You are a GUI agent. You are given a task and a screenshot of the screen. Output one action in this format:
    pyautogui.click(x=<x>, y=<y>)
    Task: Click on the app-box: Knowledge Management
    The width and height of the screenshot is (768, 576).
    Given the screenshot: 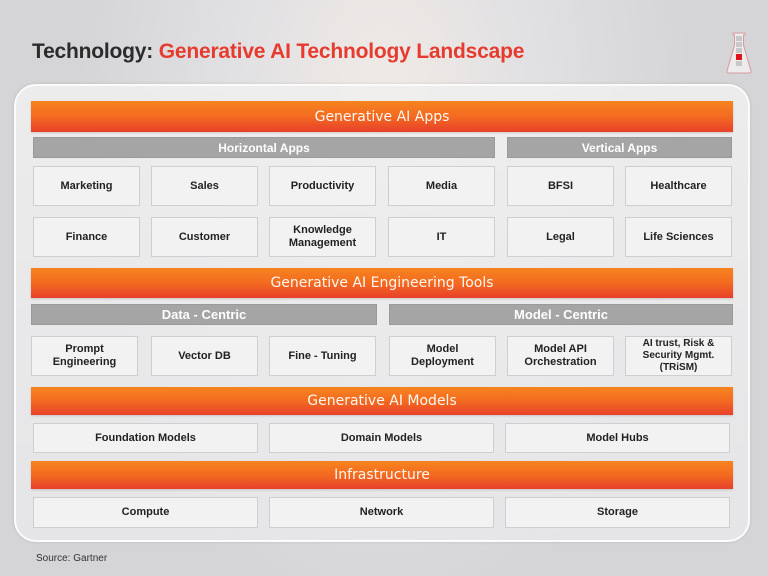 What is the action you would take?
    pyautogui.click(x=322, y=237)
    